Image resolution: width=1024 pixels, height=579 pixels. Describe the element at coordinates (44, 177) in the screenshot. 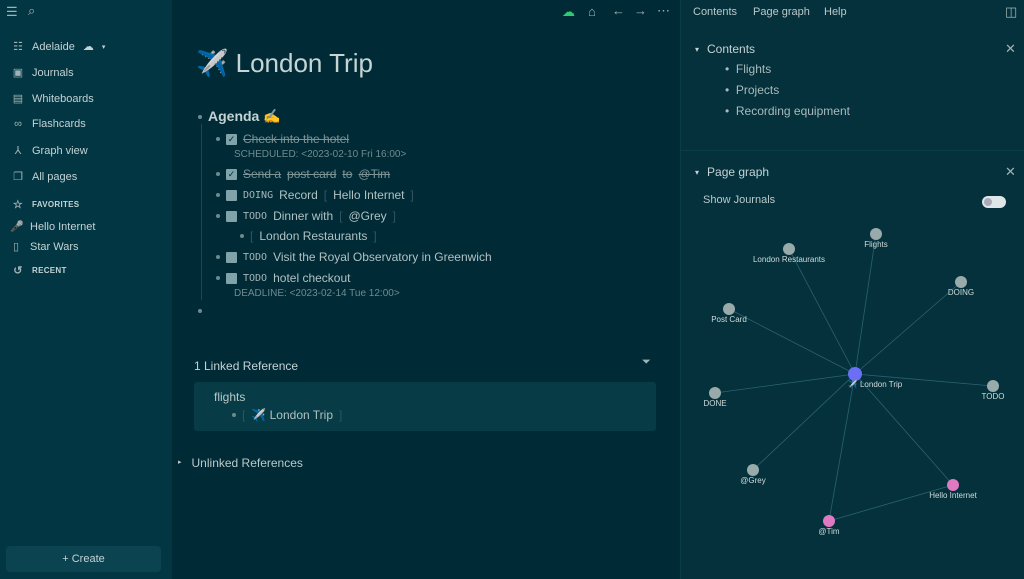

I see `sidebar-item-all-pages: ❐ All pages` at that location.